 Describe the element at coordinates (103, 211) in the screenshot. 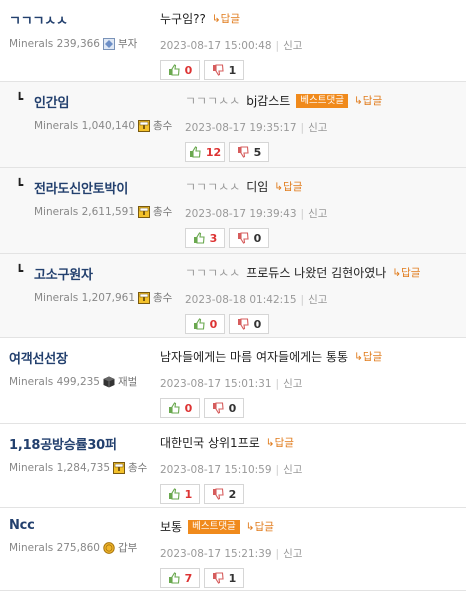

I see `author-minerals: Minerals 2,611,591 총수` at that location.